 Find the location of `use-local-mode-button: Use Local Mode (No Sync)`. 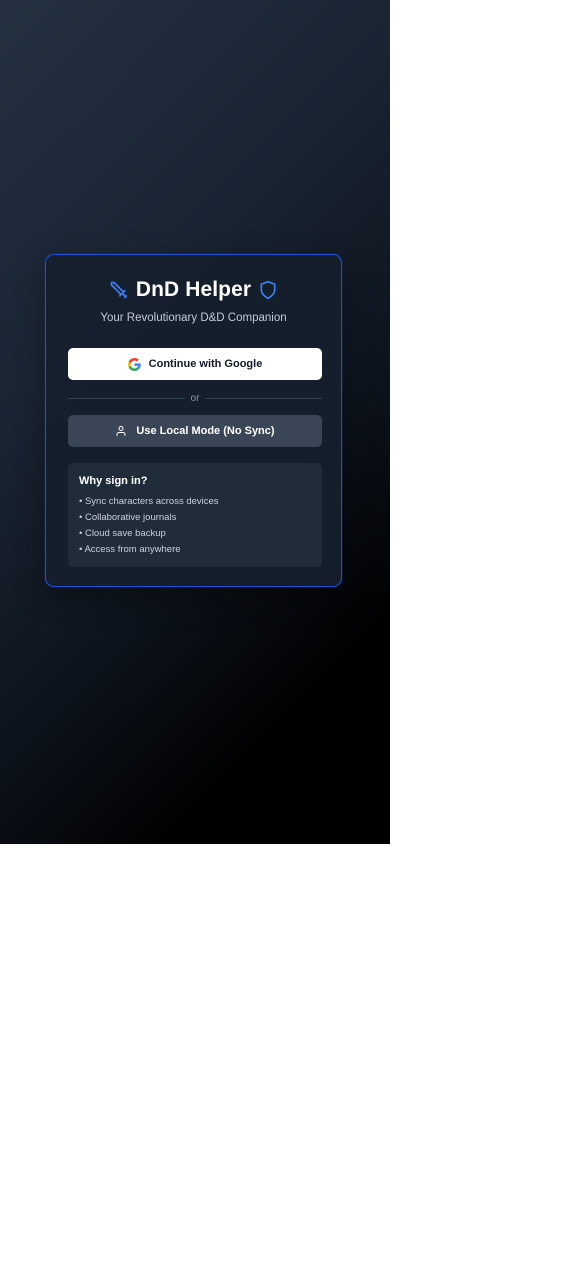

use-local-mode-button: Use Local Mode (No Sync) is located at coordinates (195, 431).